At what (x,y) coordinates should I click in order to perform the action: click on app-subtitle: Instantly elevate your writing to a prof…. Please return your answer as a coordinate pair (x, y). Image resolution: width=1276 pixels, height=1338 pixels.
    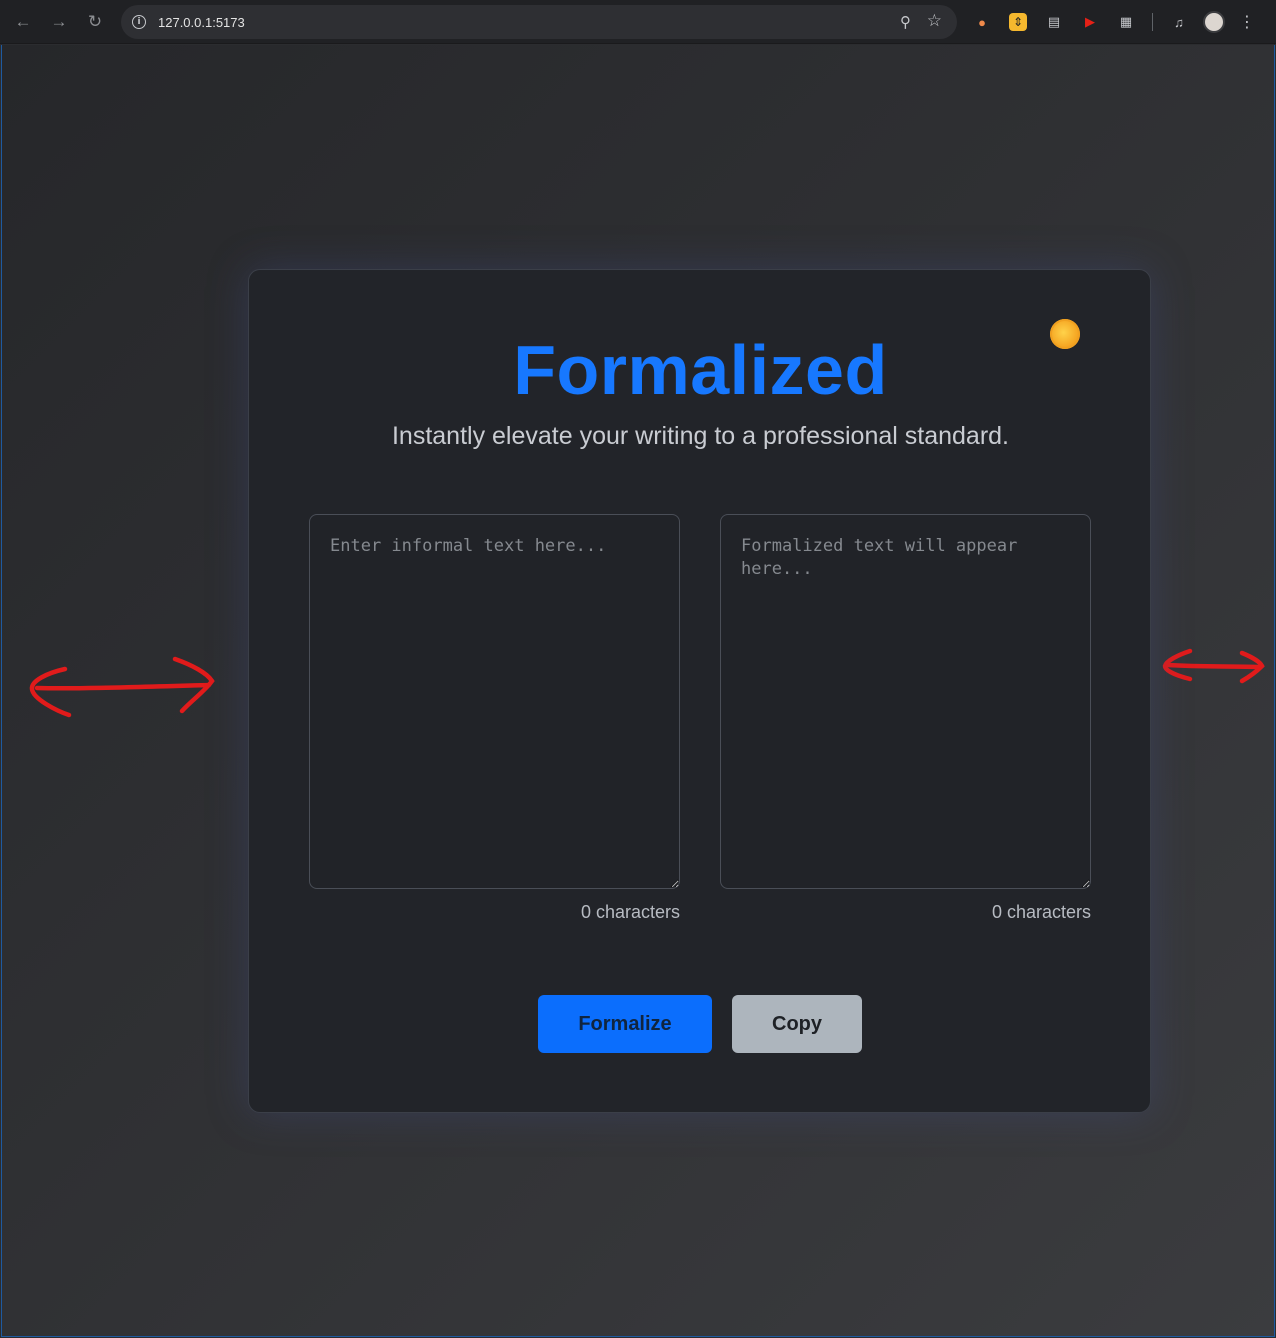
    Looking at the image, I should click on (700, 436).